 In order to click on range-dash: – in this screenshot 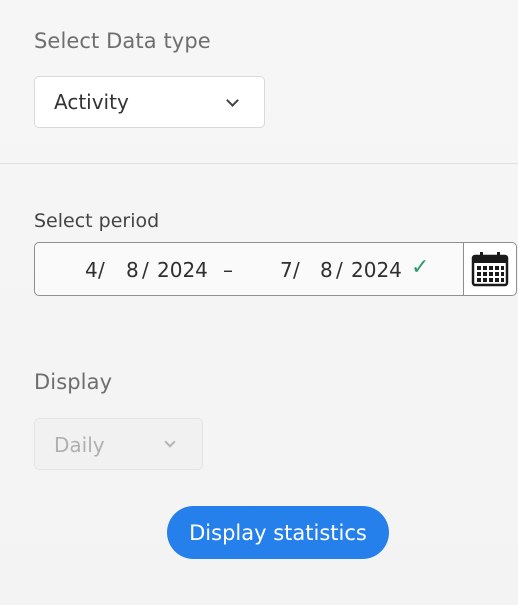, I will do `click(228, 270)`.